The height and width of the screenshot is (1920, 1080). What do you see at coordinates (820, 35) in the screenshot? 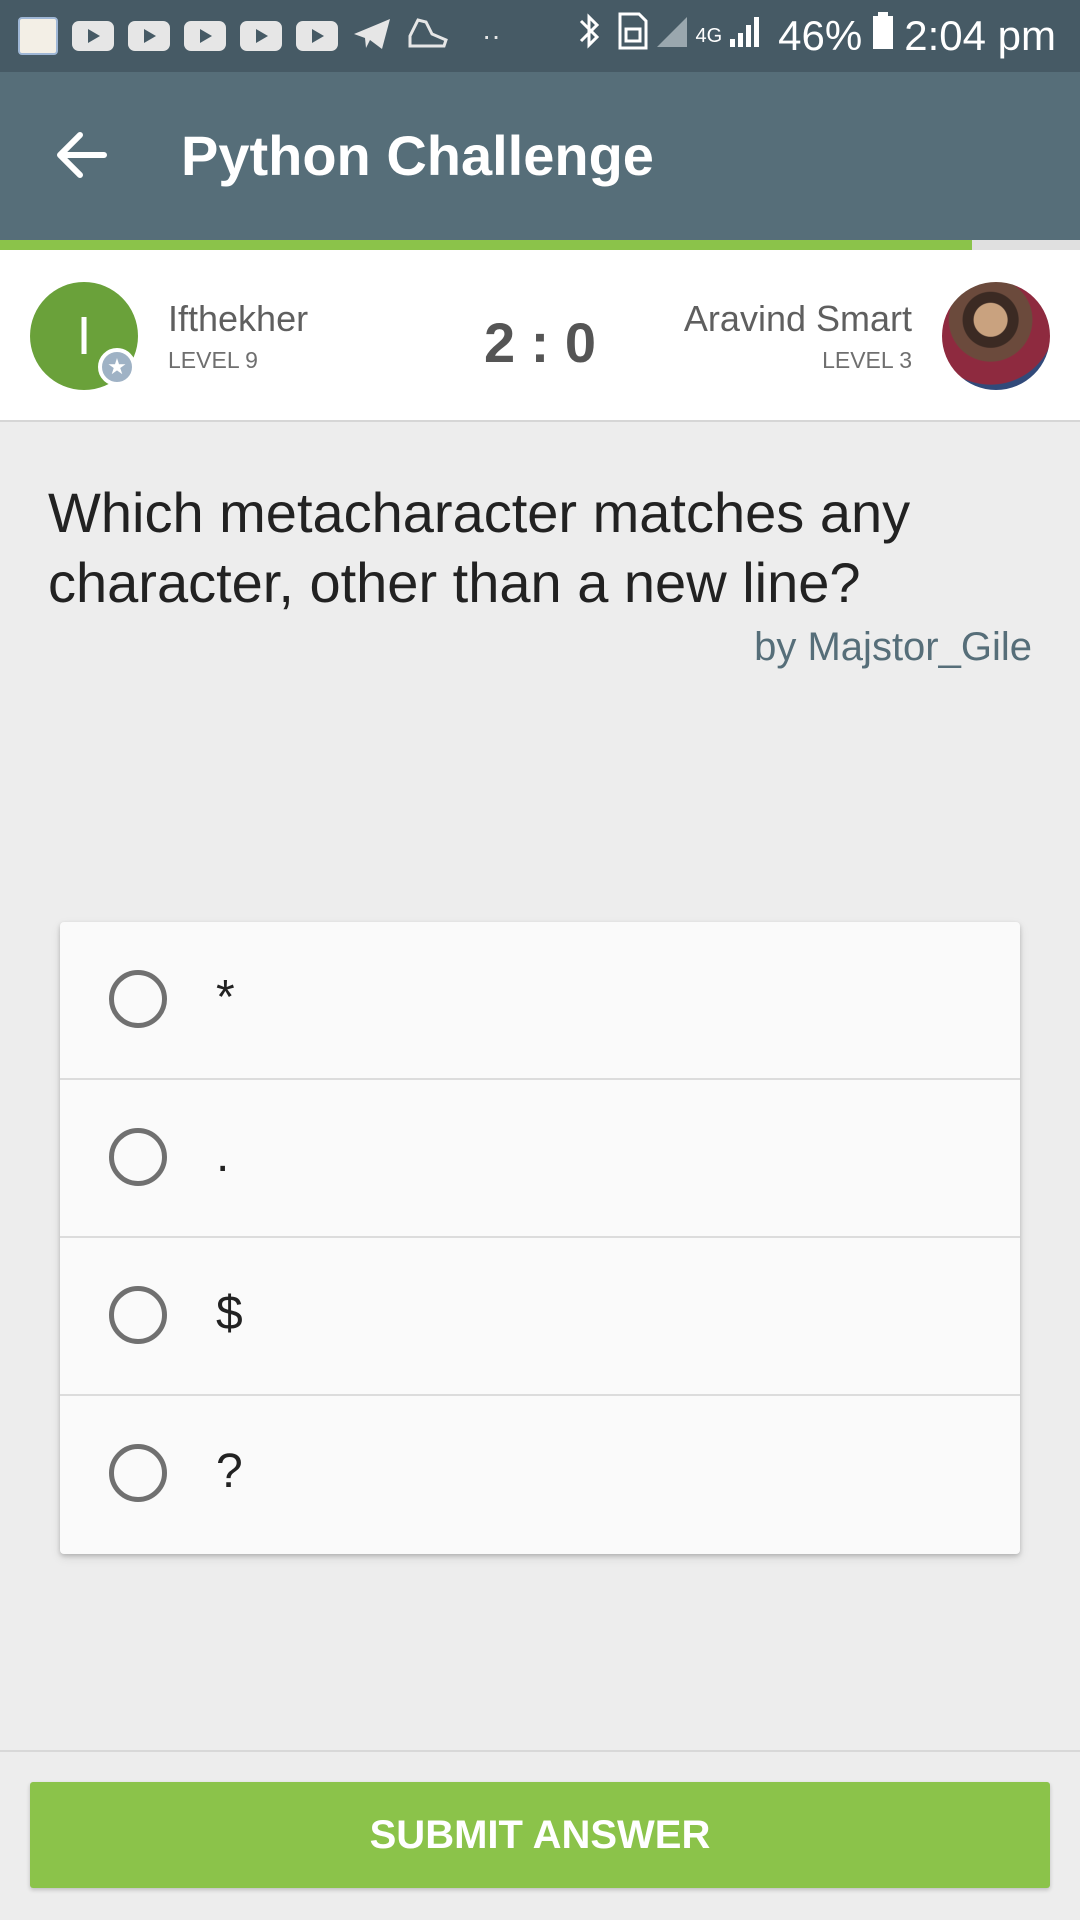
I see `battery-percent: 46%` at bounding box center [820, 35].